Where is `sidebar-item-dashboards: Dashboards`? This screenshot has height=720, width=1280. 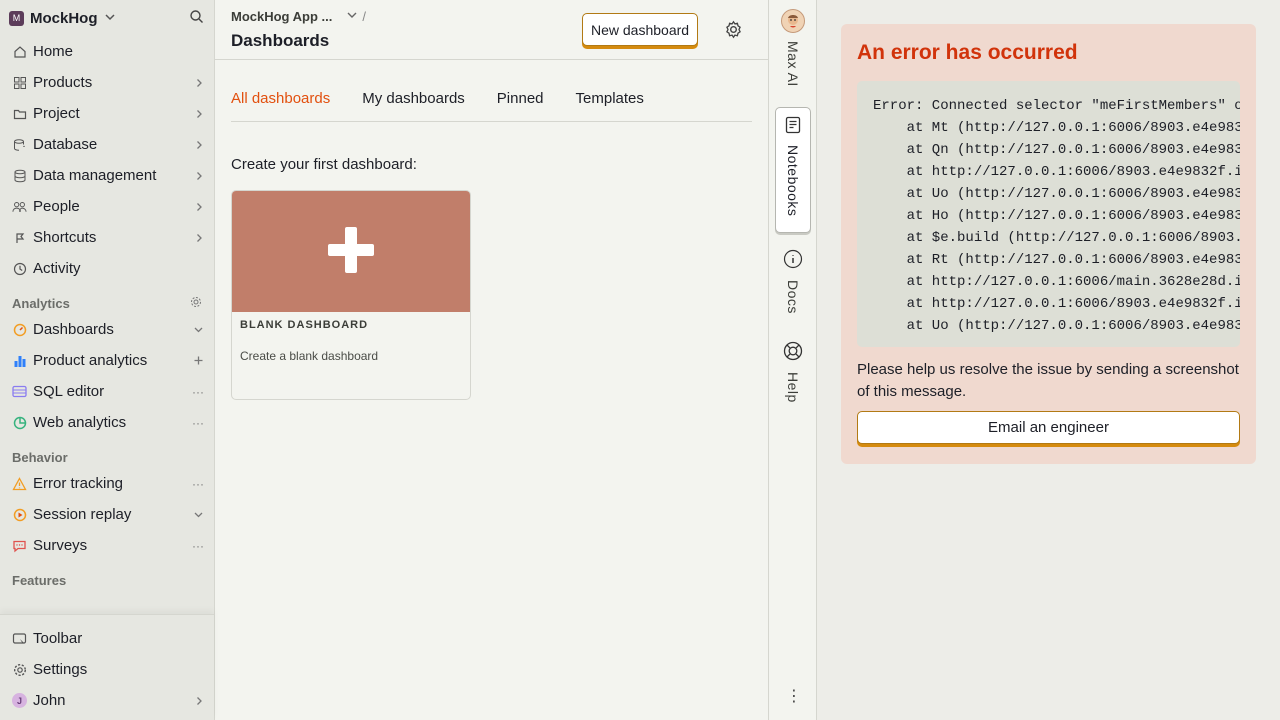 sidebar-item-dashboards: Dashboards is located at coordinates (107, 329).